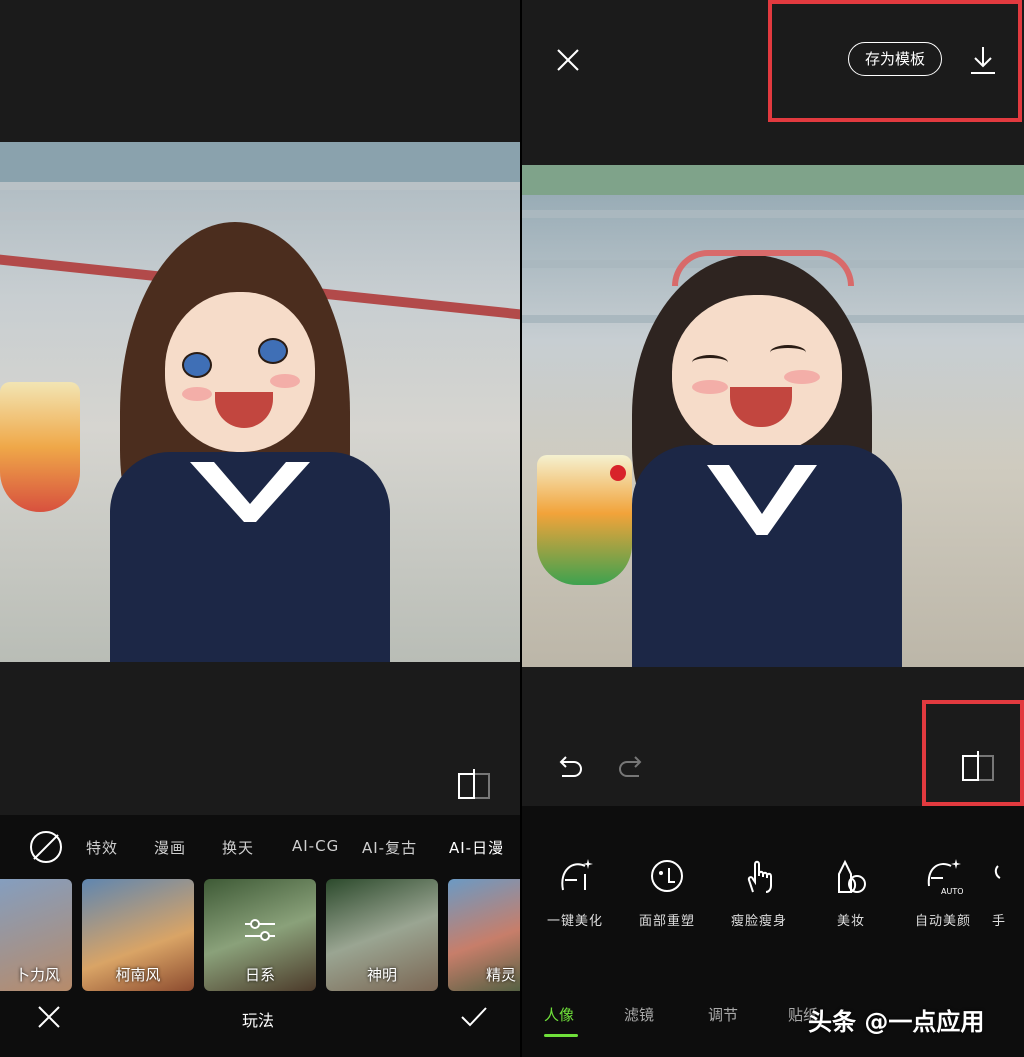 The width and height of the screenshot is (1024, 1057). What do you see at coordinates (895, 59) in the screenshot?
I see `save-template-button: 存为模板` at bounding box center [895, 59].